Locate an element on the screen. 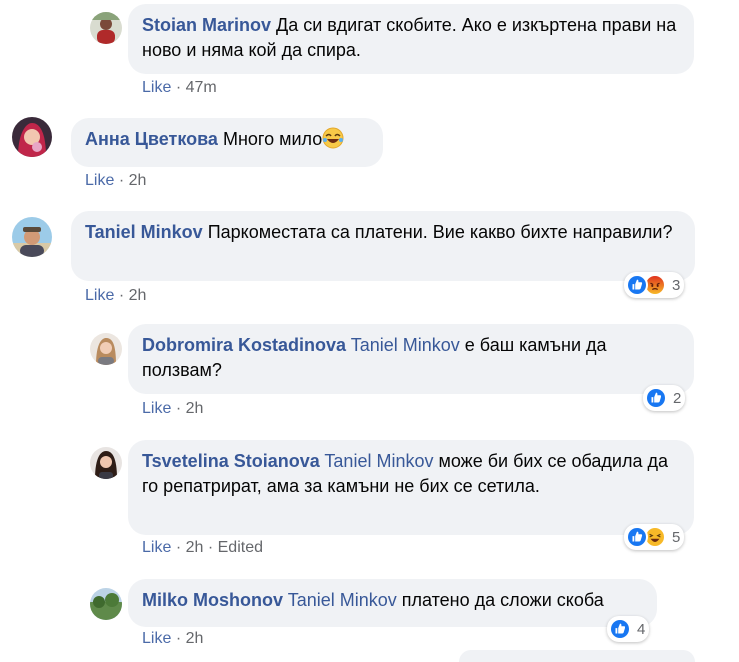 Image resolution: width=739 pixels, height=662 pixels. comment-author: Анна Цветкова is located at coordinates (151, 139).